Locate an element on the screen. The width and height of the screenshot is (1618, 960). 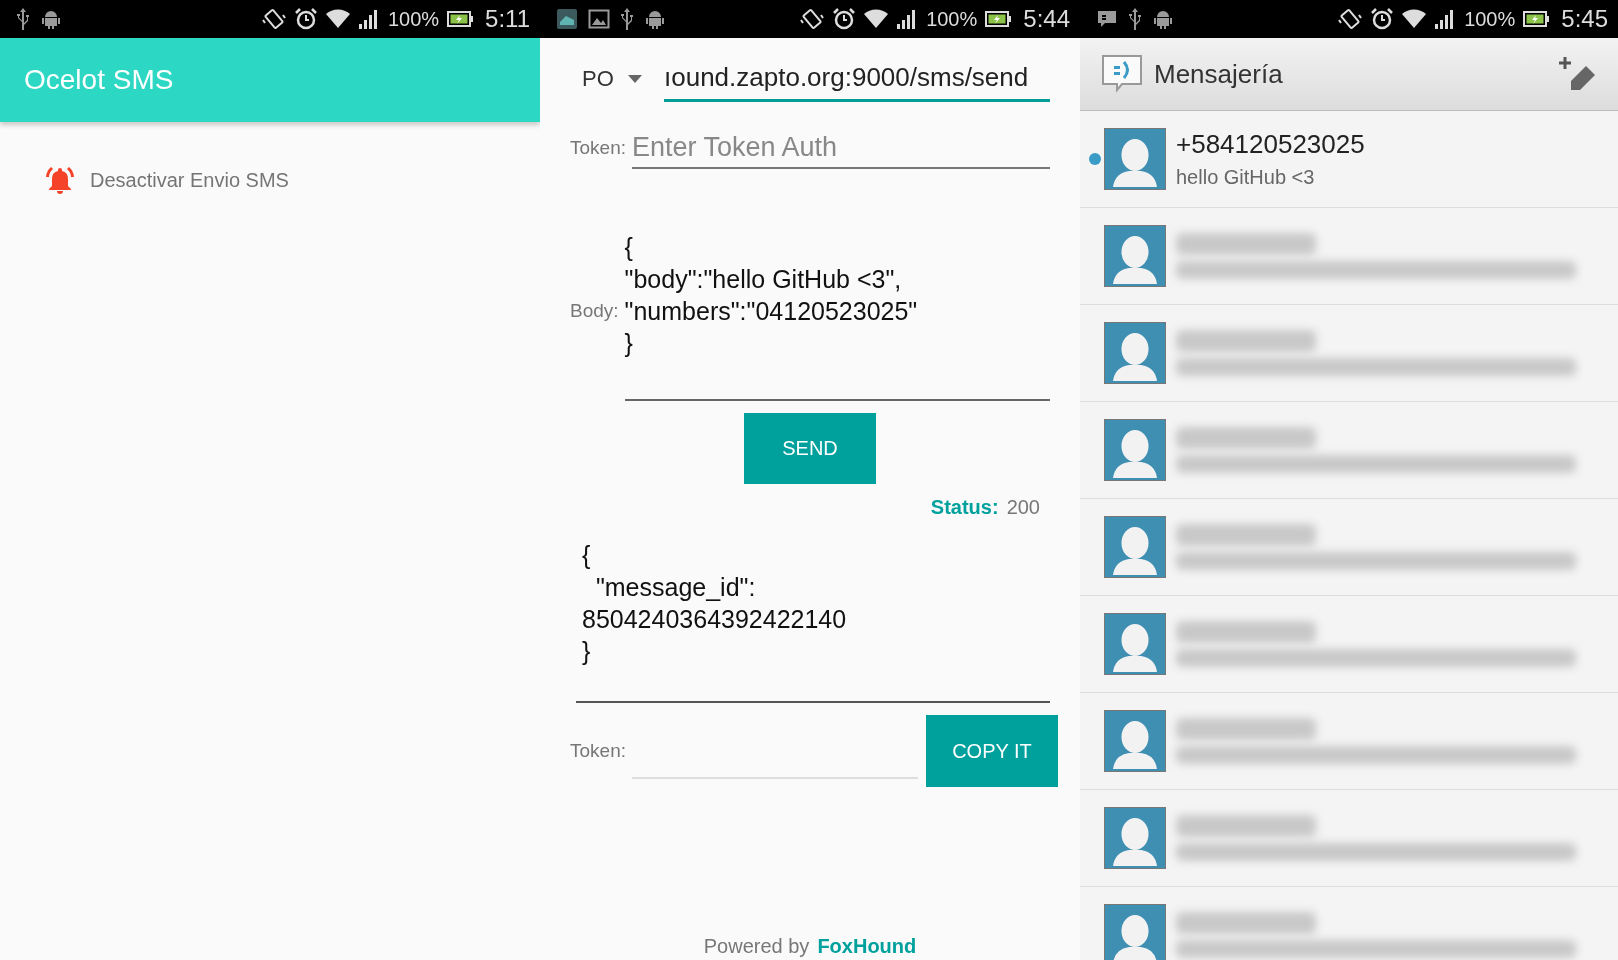
message-icon is located at coordinates (1107, 19).